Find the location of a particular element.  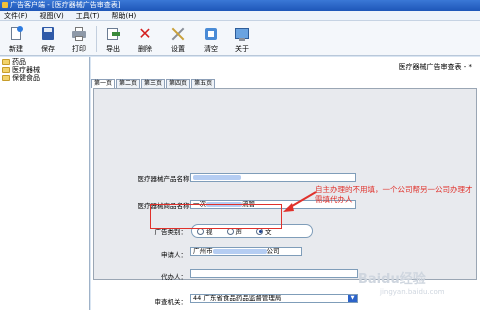

tree-item-medicine: 药品 is located at coordinates (14, 62).